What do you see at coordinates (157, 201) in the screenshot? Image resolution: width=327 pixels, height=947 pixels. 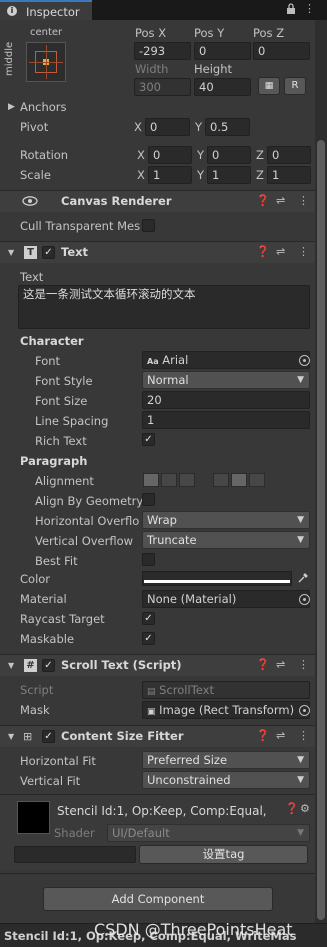 I see `canvas-renderer-header: Canvas Renderer ❓ ⇌ ⋮` at bounding box center [157, 201].